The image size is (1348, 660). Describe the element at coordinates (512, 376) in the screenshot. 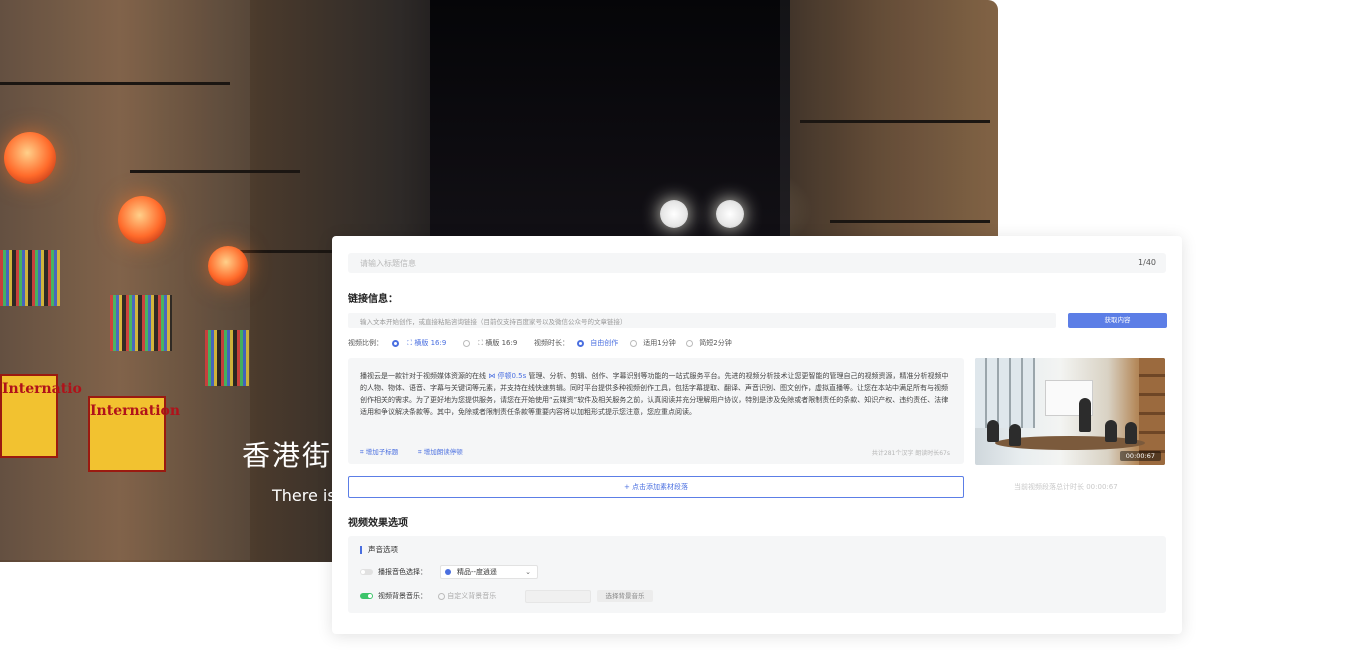

I see `pause-tag-label: 停顿0.5s` at that location.